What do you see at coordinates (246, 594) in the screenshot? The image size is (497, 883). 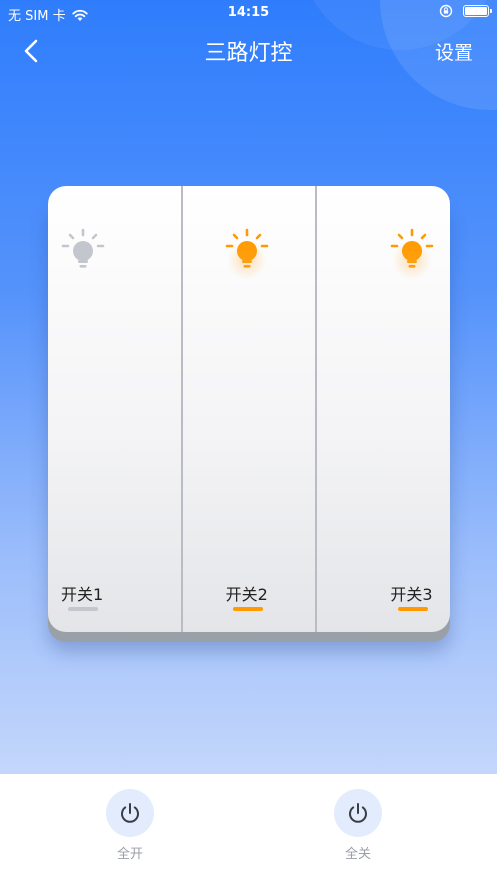 I see `switch-label: 开关2` at bounding box center [246, 594].